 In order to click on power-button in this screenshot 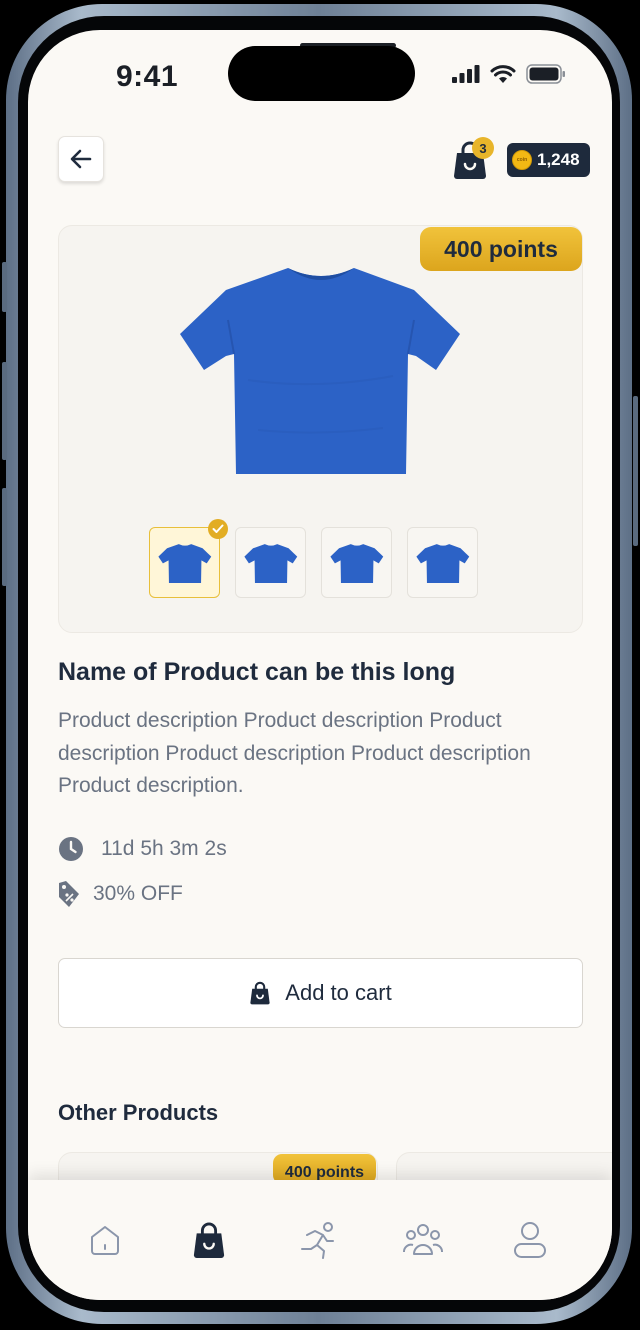, I will do `click(635, 471)`.